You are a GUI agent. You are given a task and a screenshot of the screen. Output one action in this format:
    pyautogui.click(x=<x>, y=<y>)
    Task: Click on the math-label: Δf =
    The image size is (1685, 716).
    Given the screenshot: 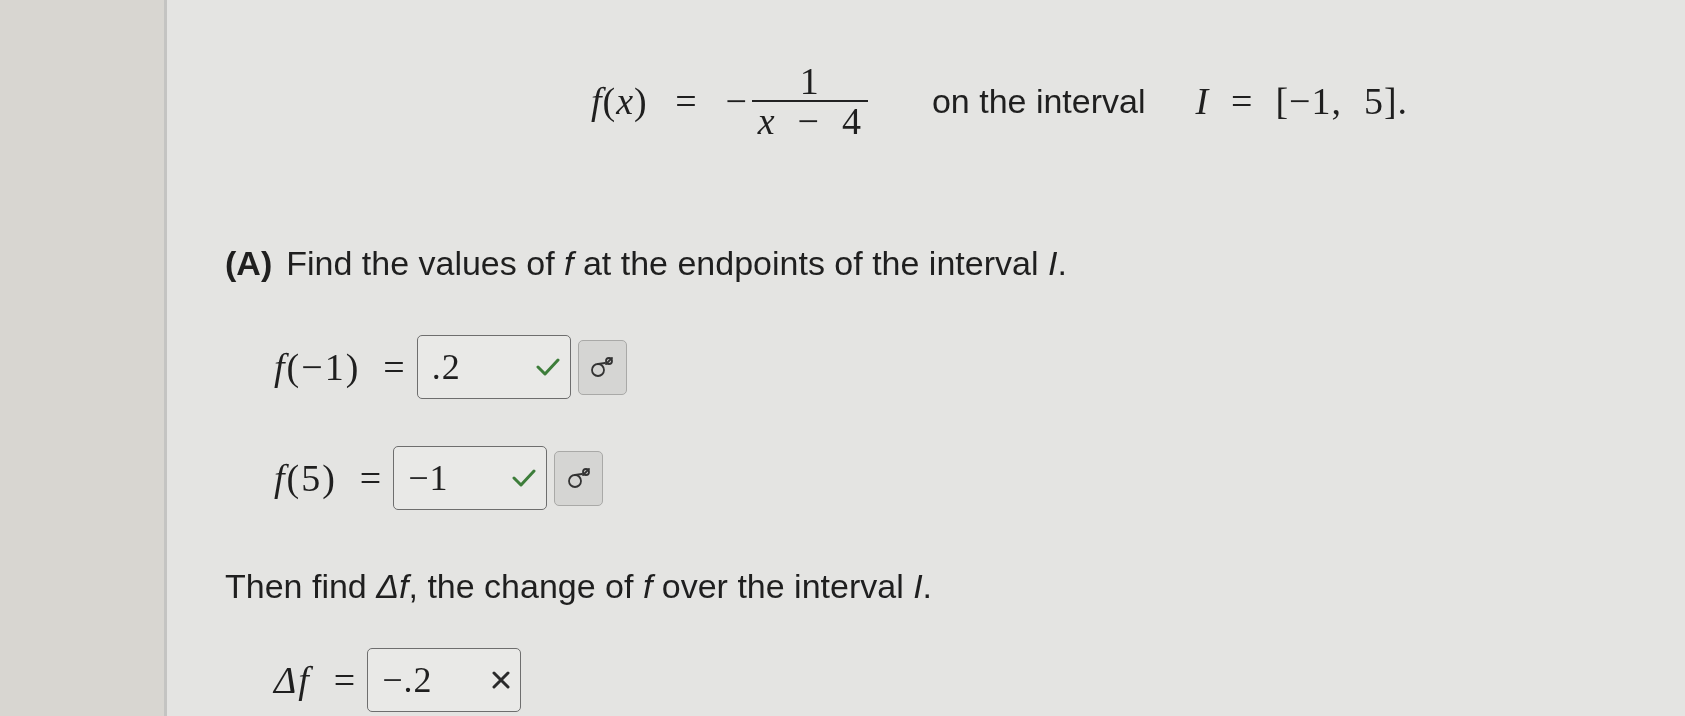 What is the action you would take?
    pyautogui.click(x=316, y=680)
    